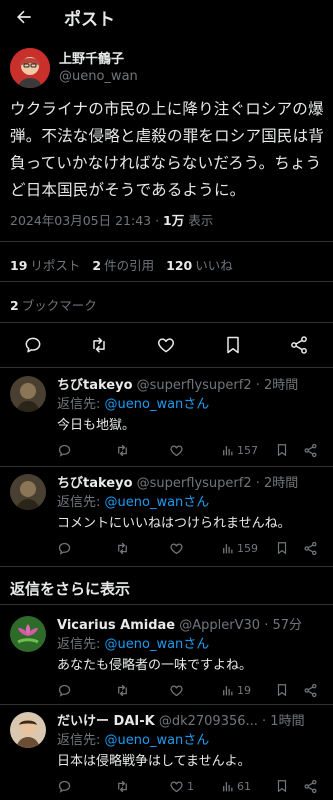 This screenshot has width=333, height=800. What do you see at coordinates (80, 220) in the screenshot?
I see `post-timestamp: 2024年03月05日 21:43` at bounding box center [80, 220].